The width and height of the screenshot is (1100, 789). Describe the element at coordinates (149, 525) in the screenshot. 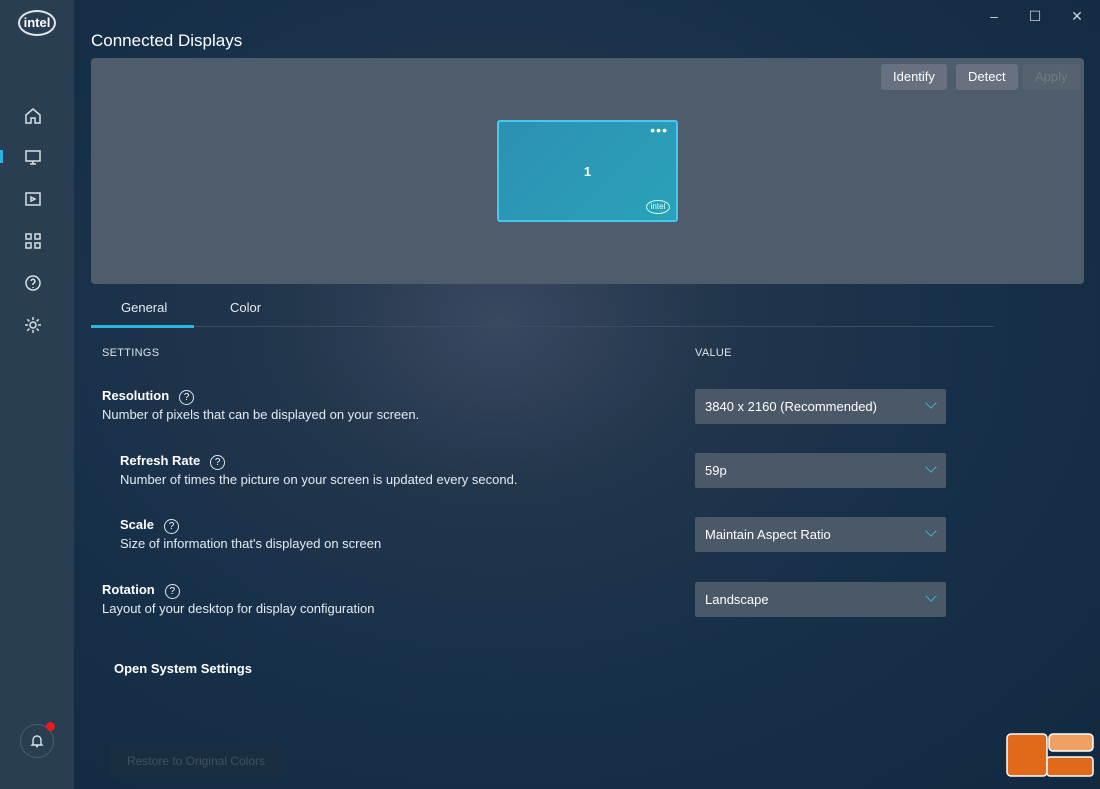

I see `scale-label: Scale?` at that location.